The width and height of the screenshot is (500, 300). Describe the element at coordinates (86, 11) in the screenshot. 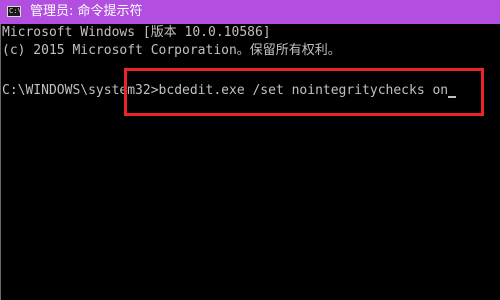

I see `window-title: 管理员: 命令提示符` at that location.